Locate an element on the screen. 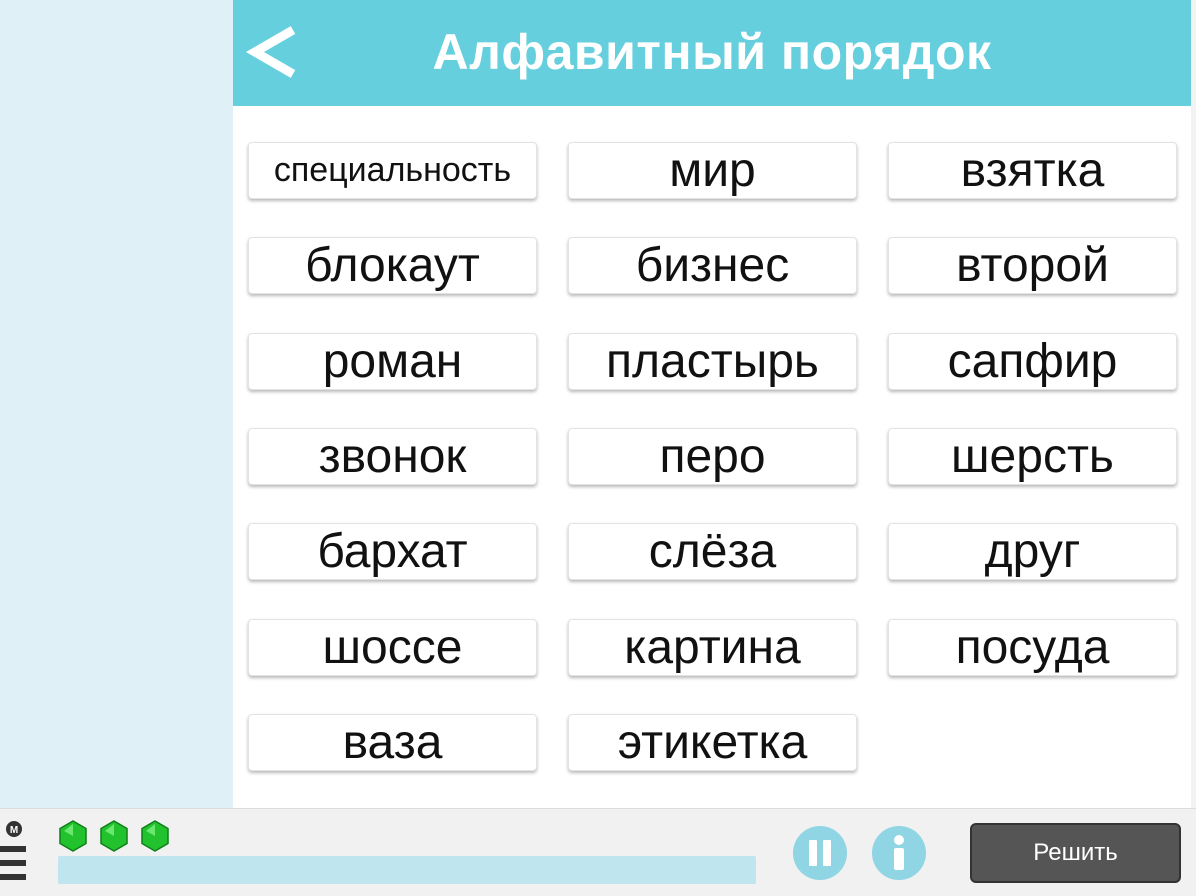 The width and height of the screenshot is (1196, 896). word-tile: друг is located at coordinates (1032, 551).